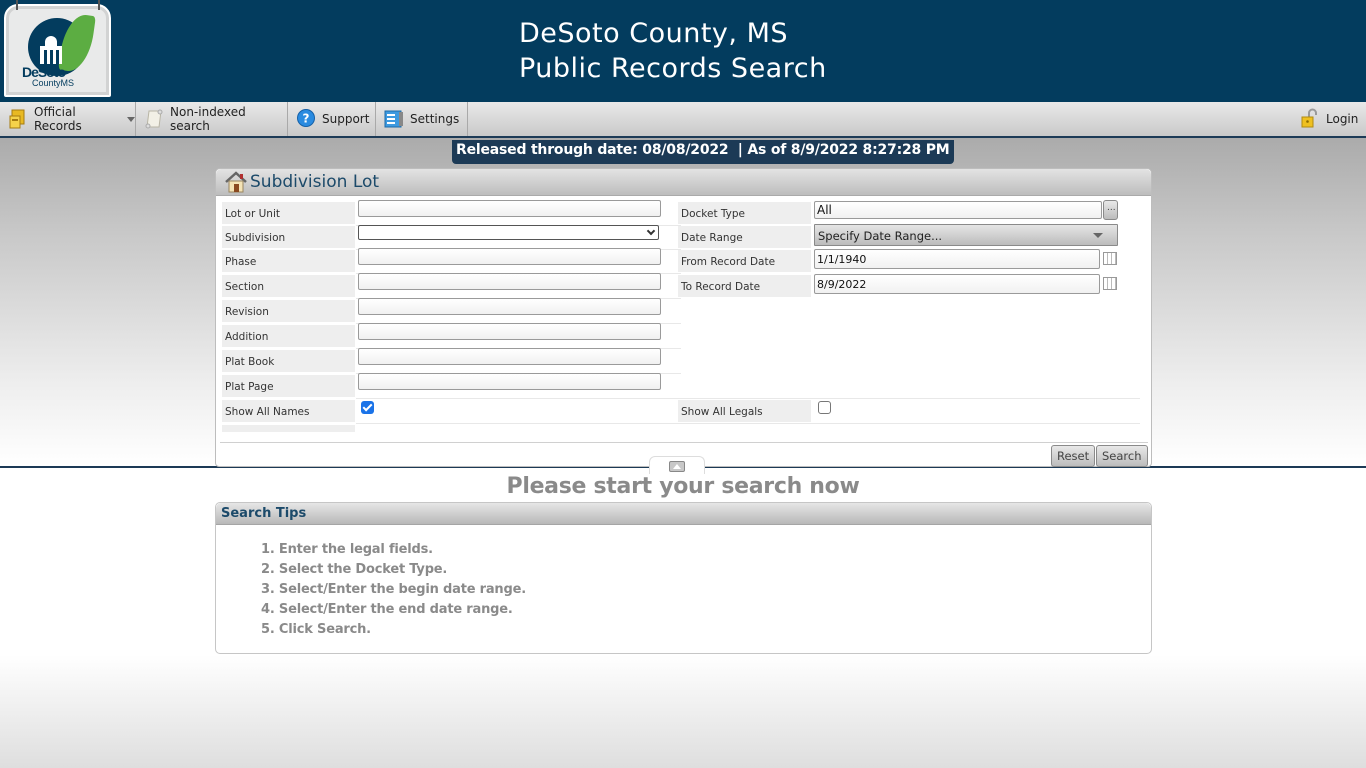 This screenshot has height=768, width=1366. What do you see at coordinates (684, 442) in the screenshot?
I see `panel-footer-divider` at bounding box center [684, 442].